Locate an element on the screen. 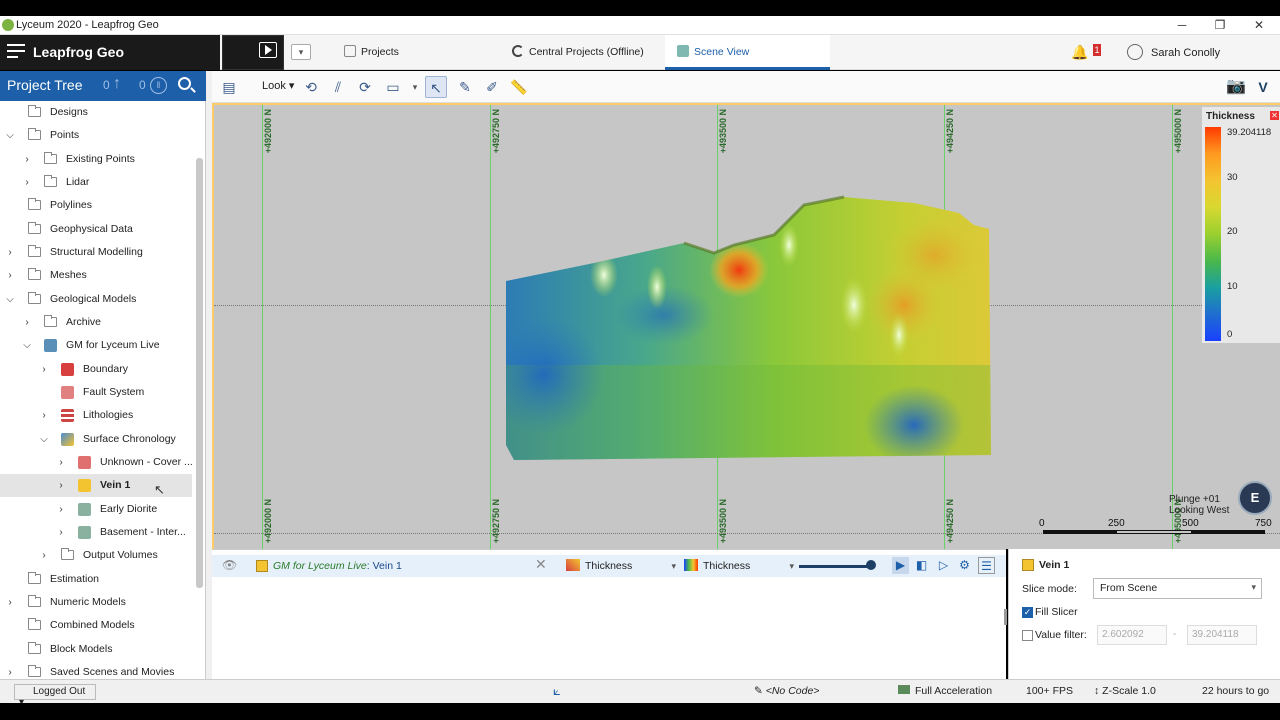 This screenshot has width=1280, height=720. filter-tool-icon: ⚙ is located at coordinates (964, 565).